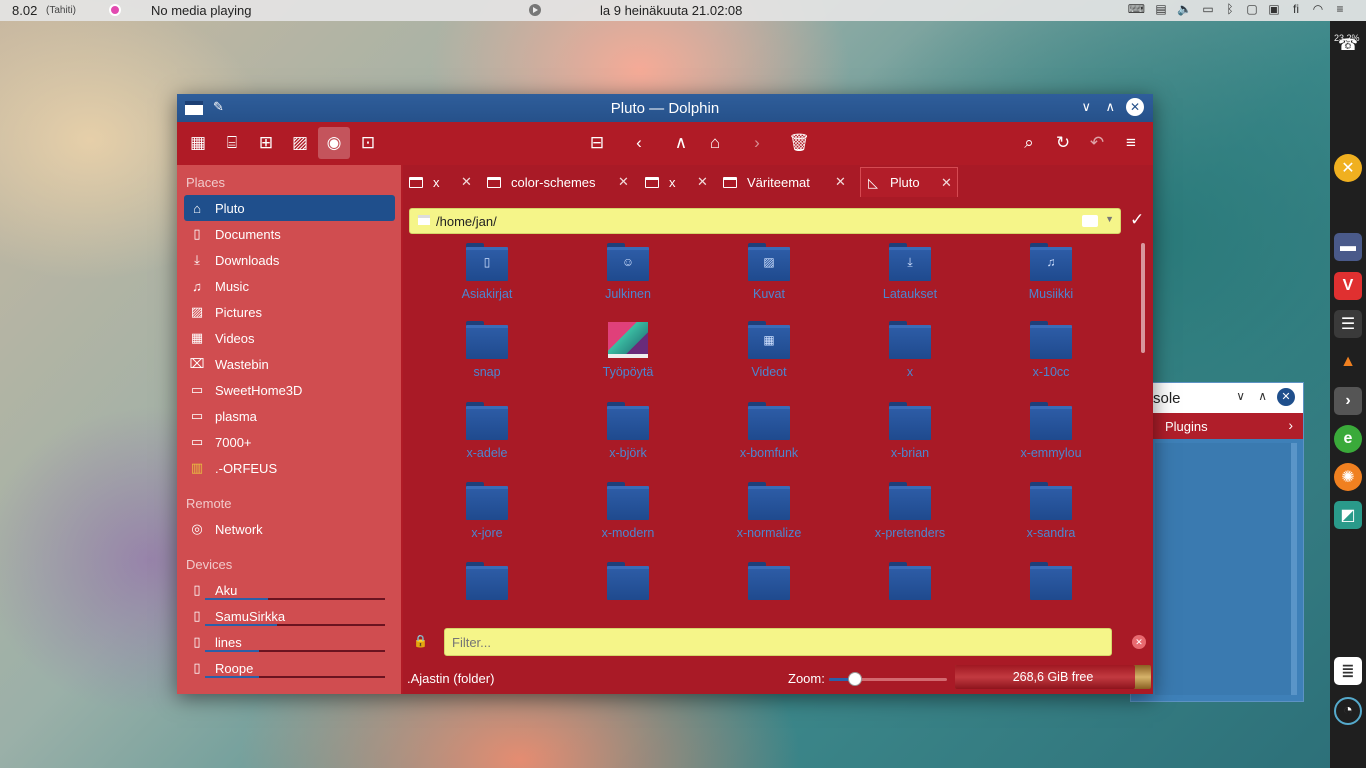  I want to click on sidebar-item-plasma: ▭ plasma, so click(289, 416).